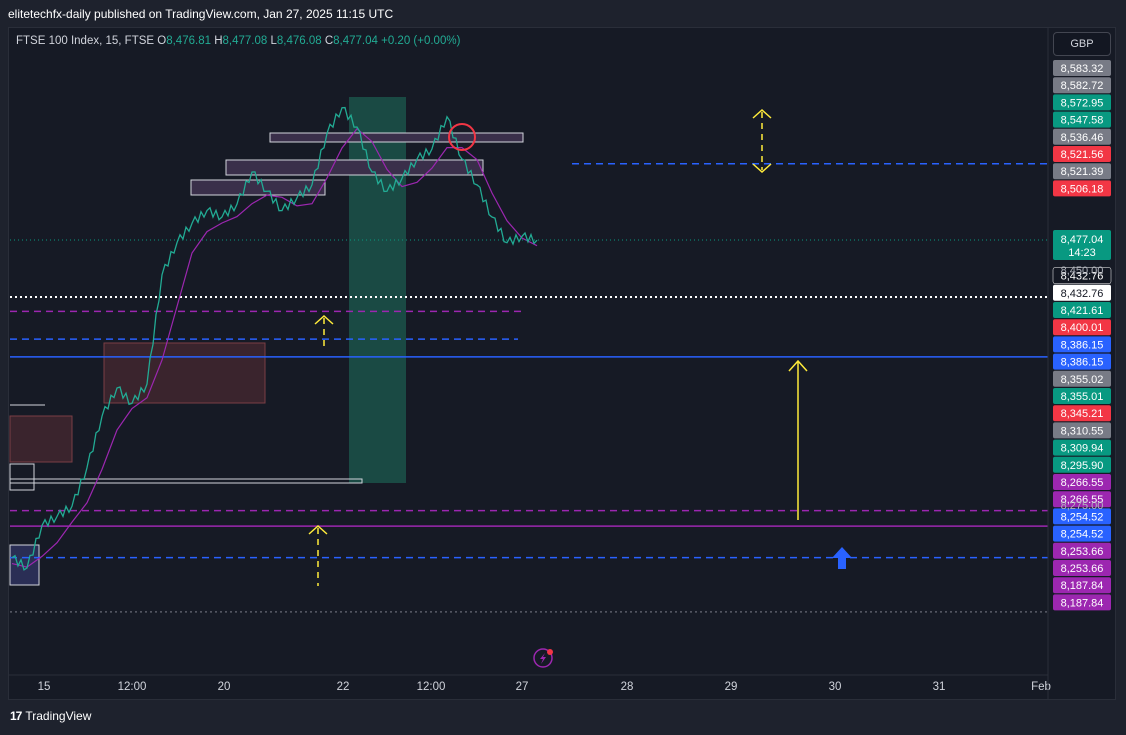 The height and width of the screenshot is (735, 1126). I want to click on svg-text: 8,421.61, so click(1082, 311).